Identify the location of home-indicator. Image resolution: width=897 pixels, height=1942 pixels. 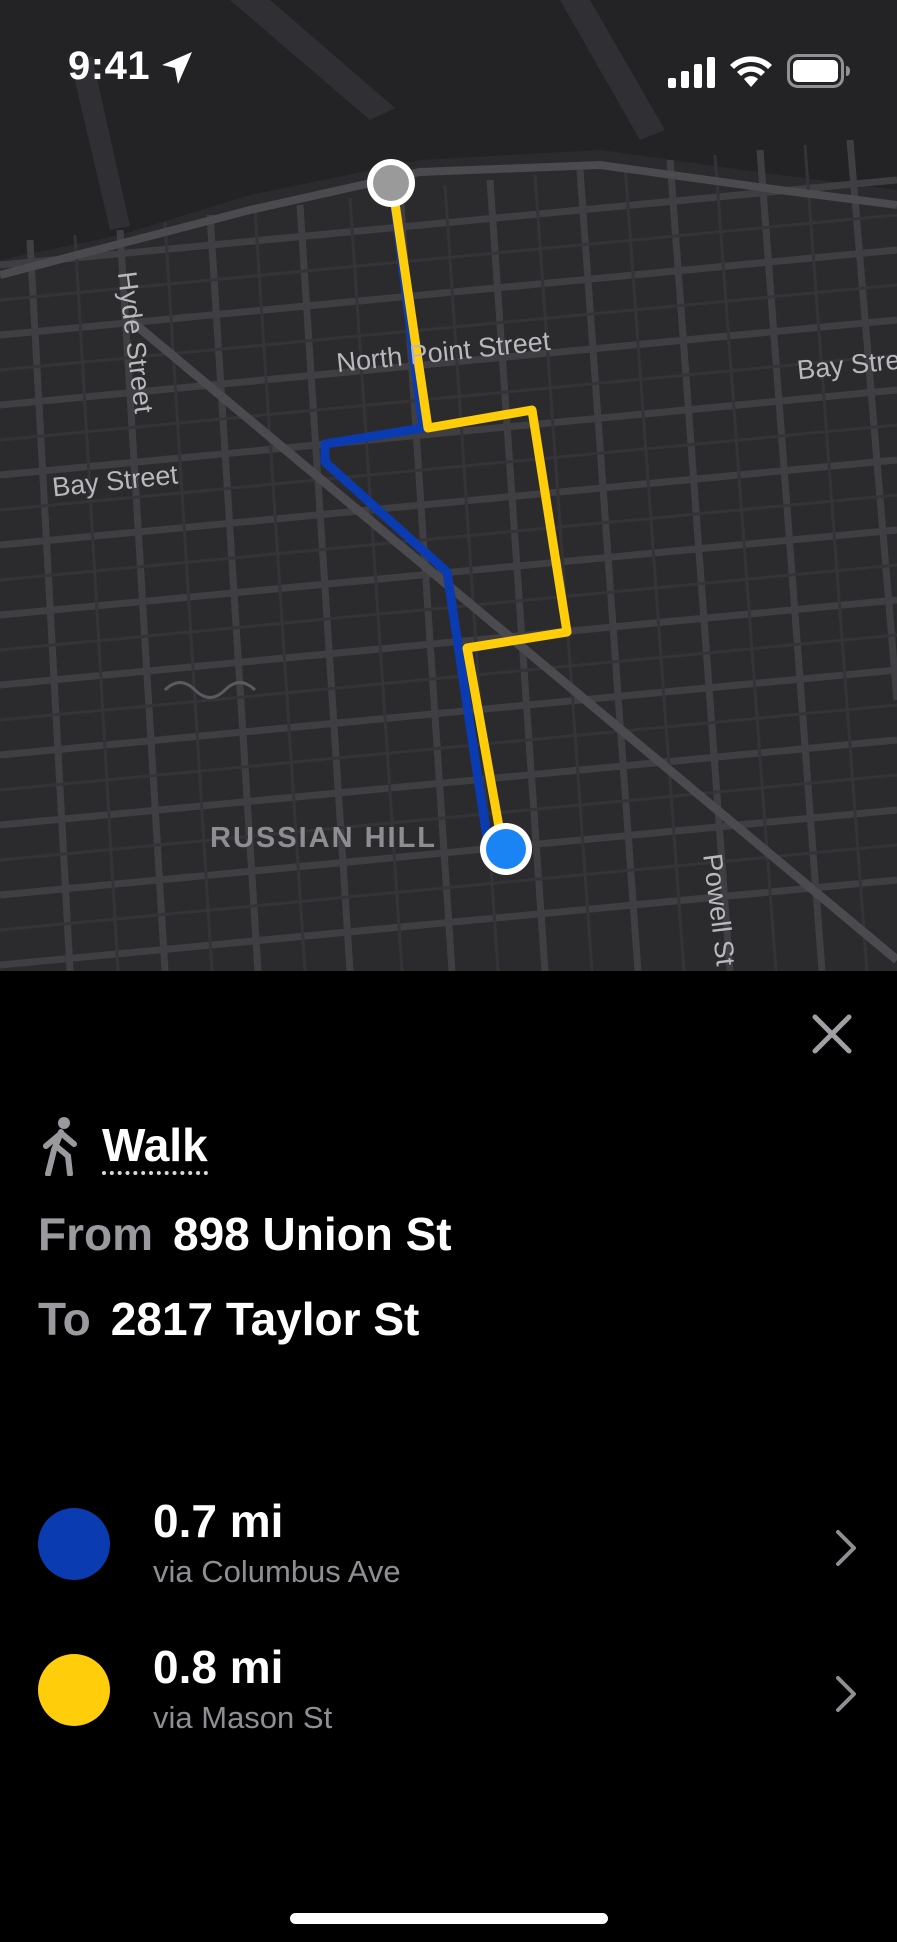
(449, 1918).